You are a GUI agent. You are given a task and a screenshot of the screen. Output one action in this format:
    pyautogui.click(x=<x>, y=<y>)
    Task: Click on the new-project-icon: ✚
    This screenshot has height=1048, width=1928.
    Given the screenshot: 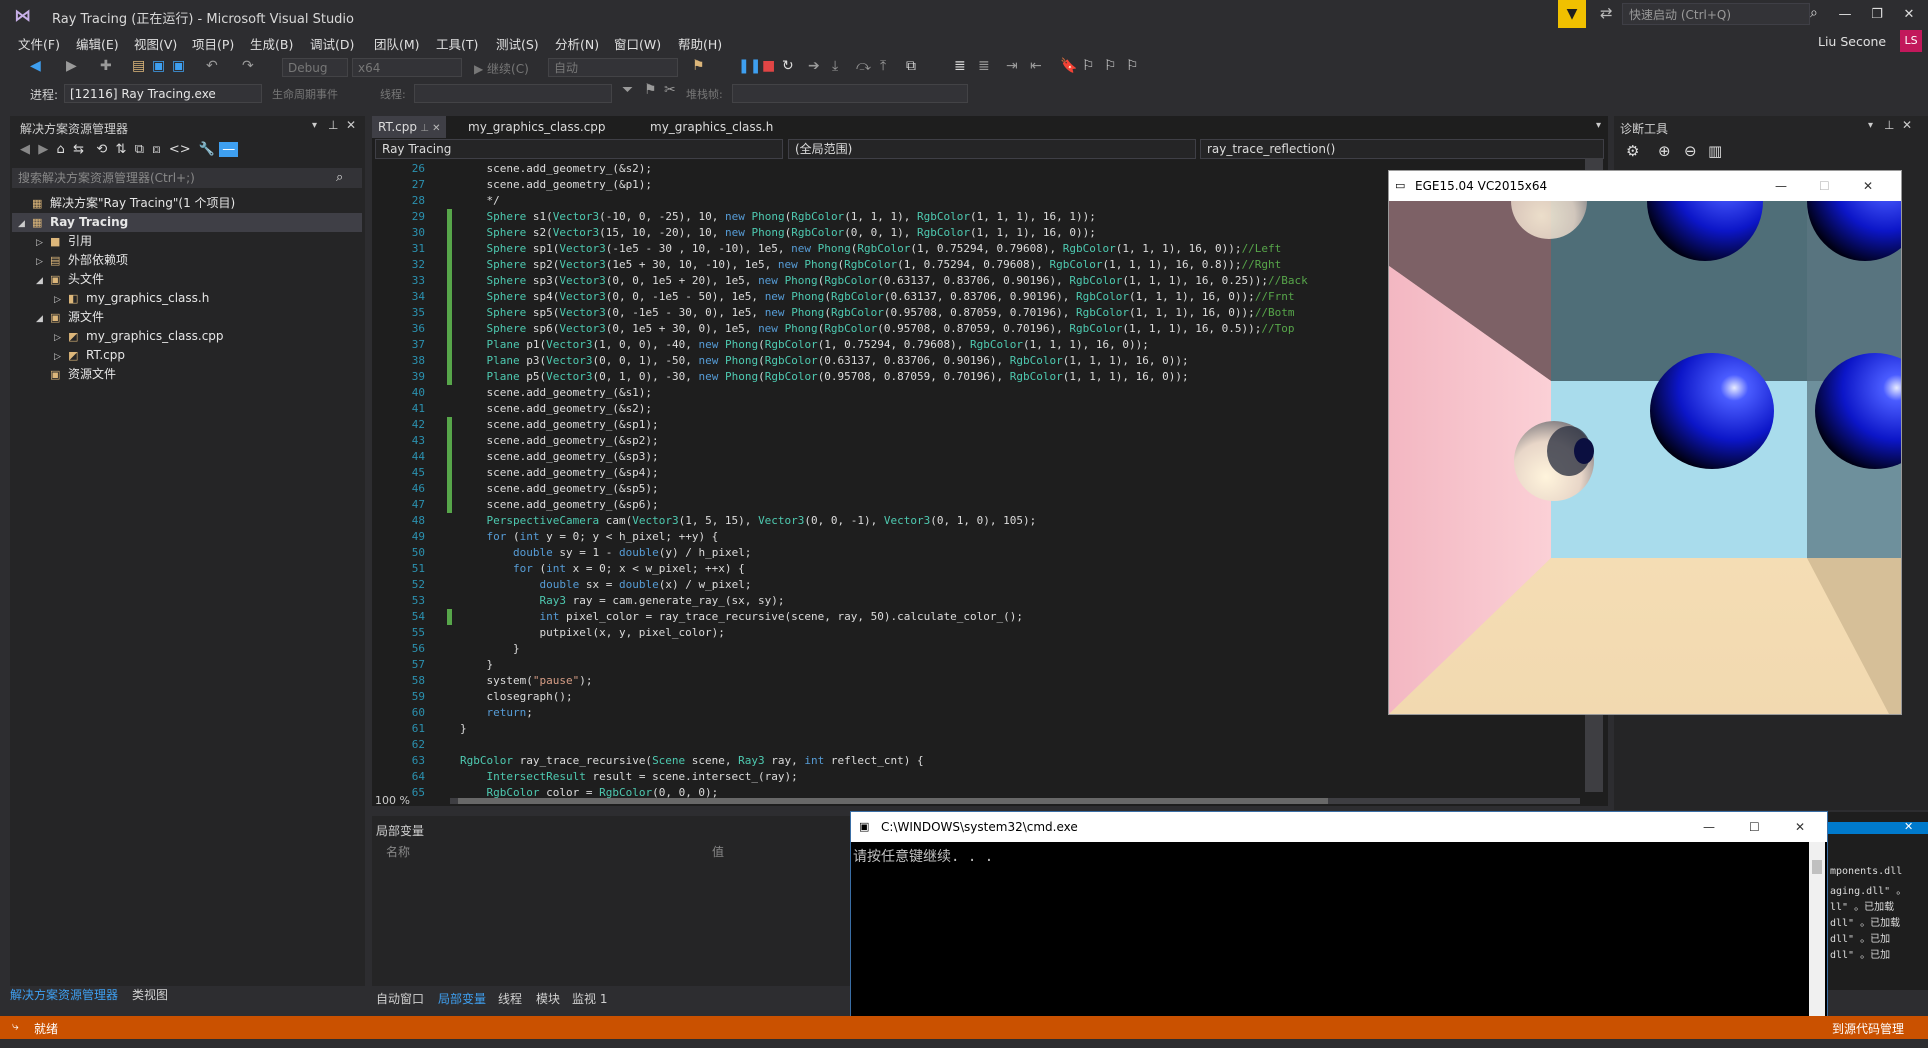 What is the action you would take?
    pyautogui.click(x=106, y=66)
    